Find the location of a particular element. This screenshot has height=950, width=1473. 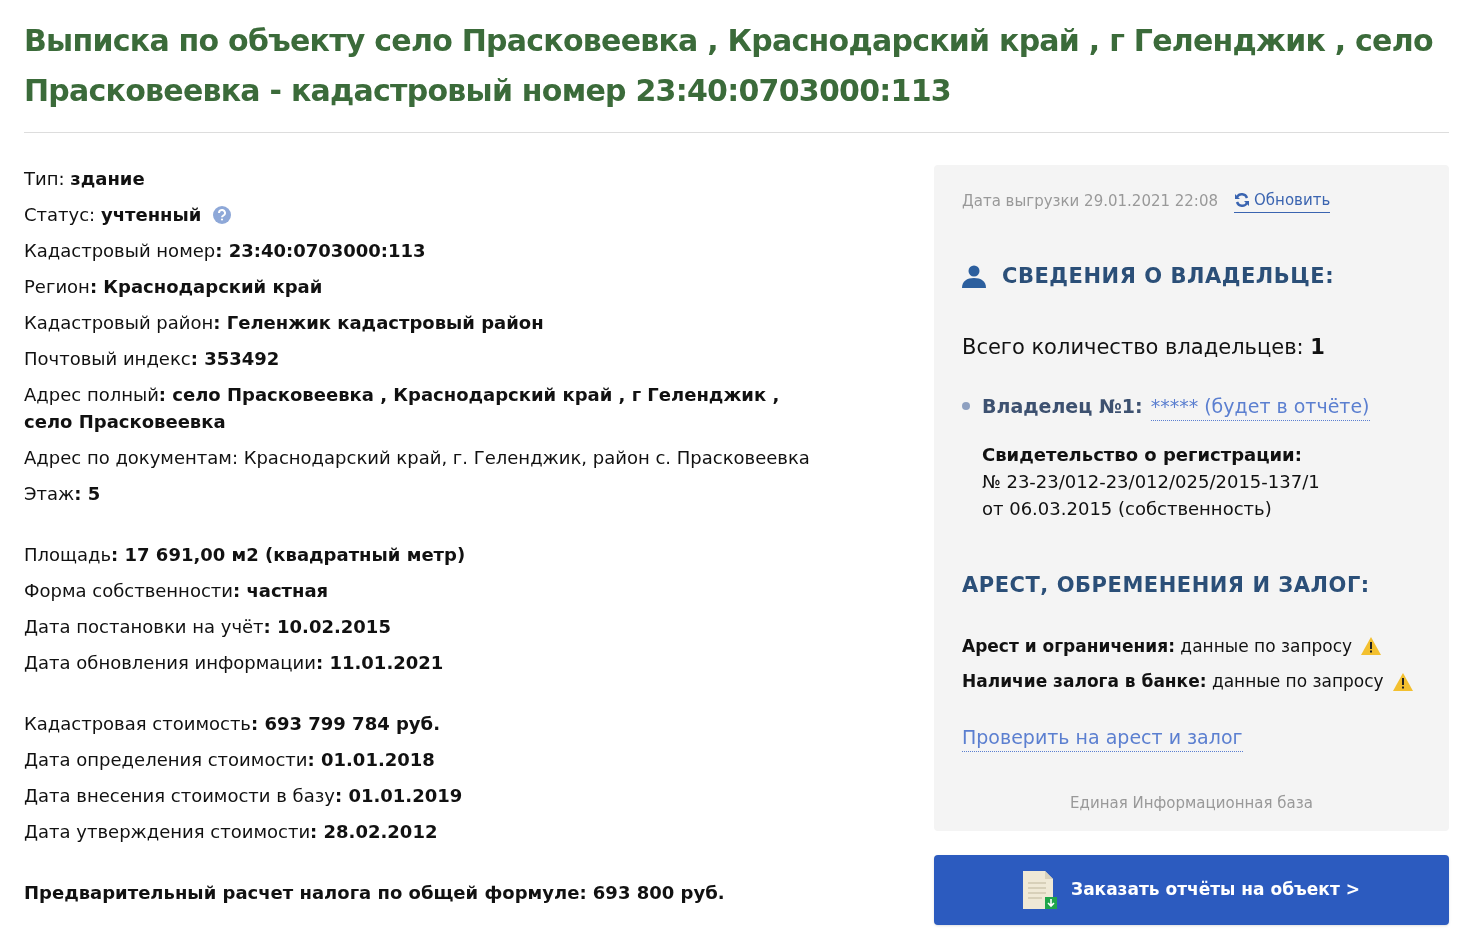

field-text: Адрес полный: село Прасковеевка , Краснодарский край , г Геленджик , село Прасковеевка is located at coordinates (402, 408).